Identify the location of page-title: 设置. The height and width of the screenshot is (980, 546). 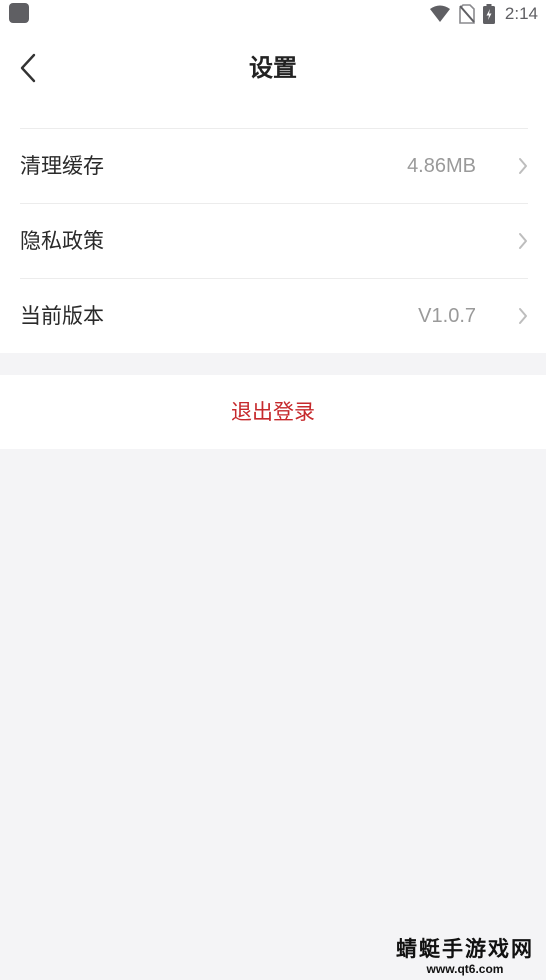
(273, 68).